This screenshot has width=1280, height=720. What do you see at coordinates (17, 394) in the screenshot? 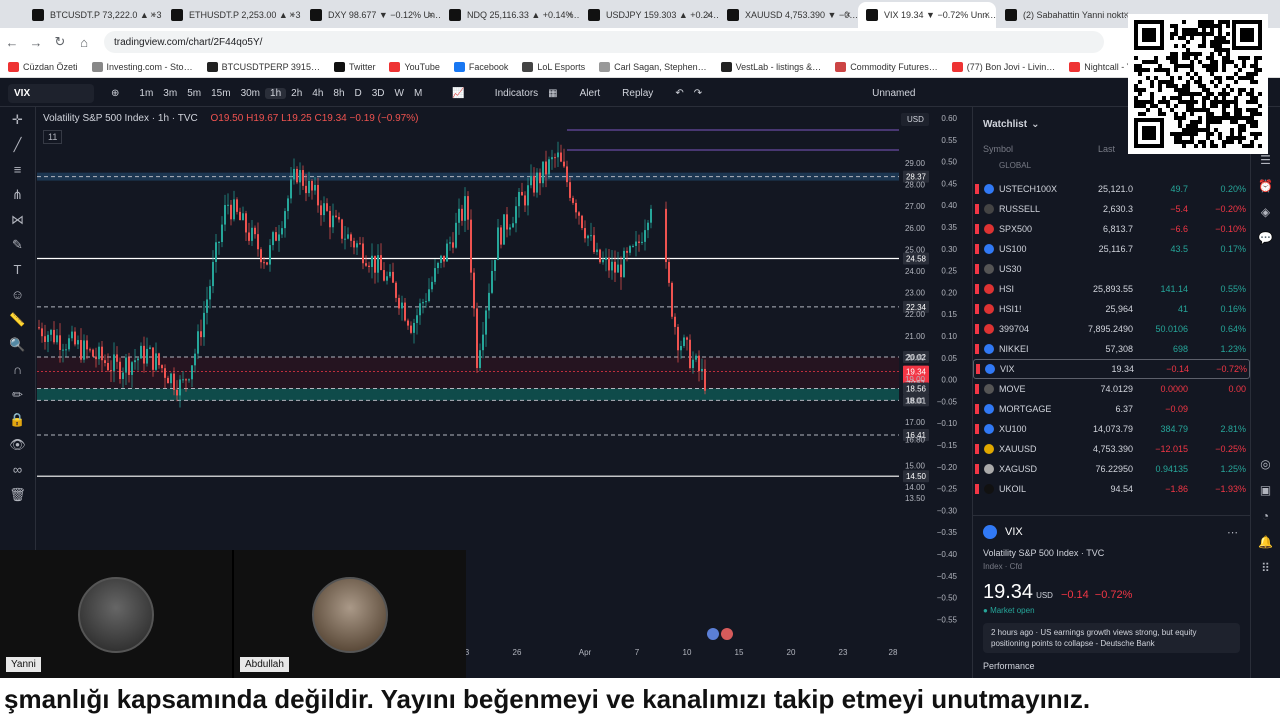
I see `lock-drawing-icon: ✏` at bounding box center [17, 394].